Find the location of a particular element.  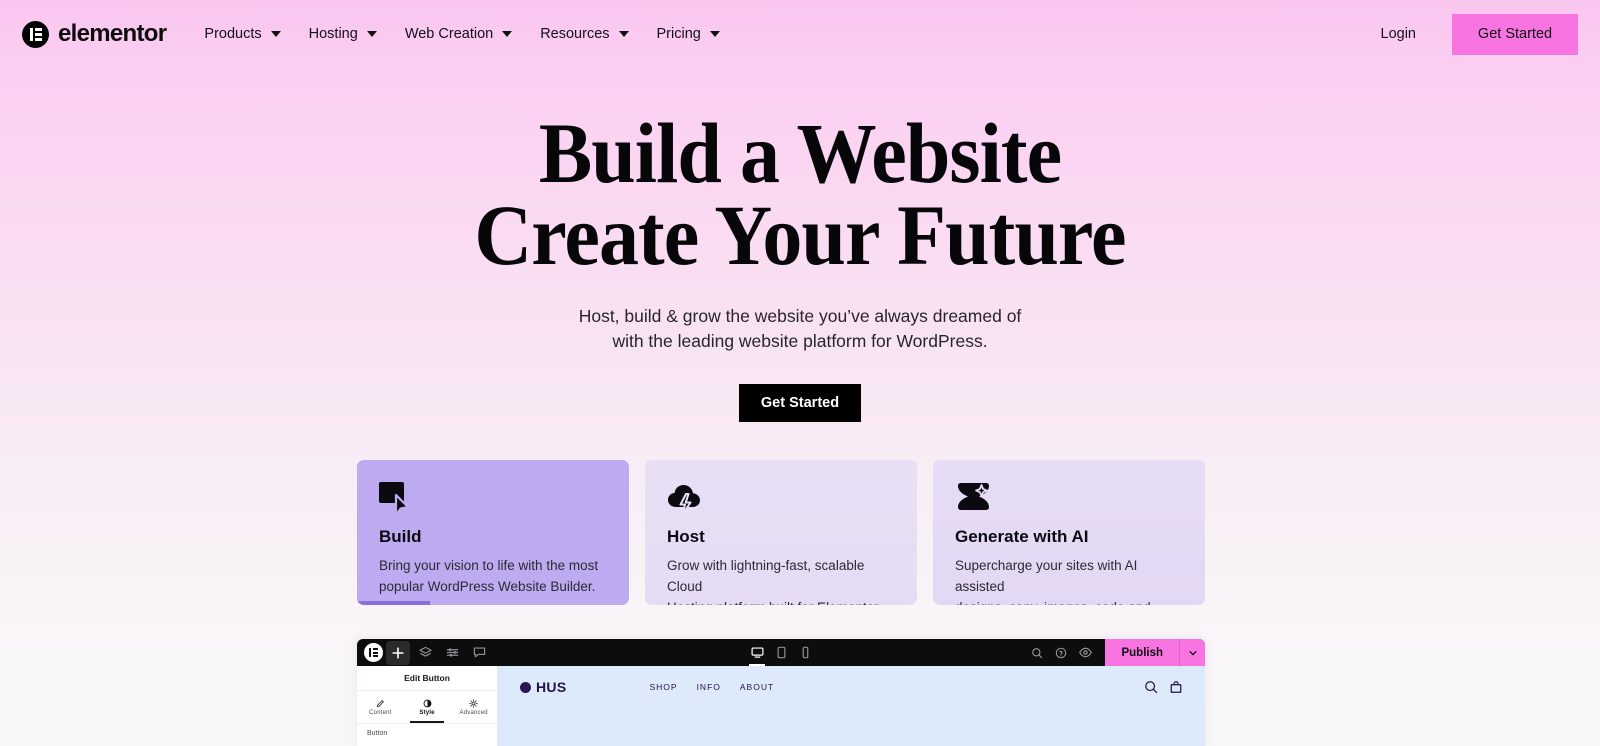

editor-toolbar: Publish is located at coordinates (781, 652).